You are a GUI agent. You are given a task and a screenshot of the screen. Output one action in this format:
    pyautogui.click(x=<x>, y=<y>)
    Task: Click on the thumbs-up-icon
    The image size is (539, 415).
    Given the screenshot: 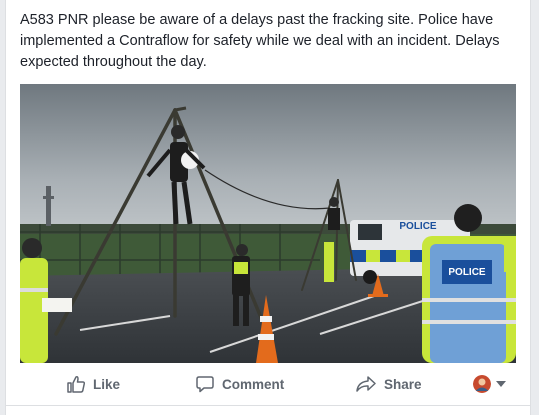 What is the action you would take?
    pyautogui.click(x=76, y=384)
    